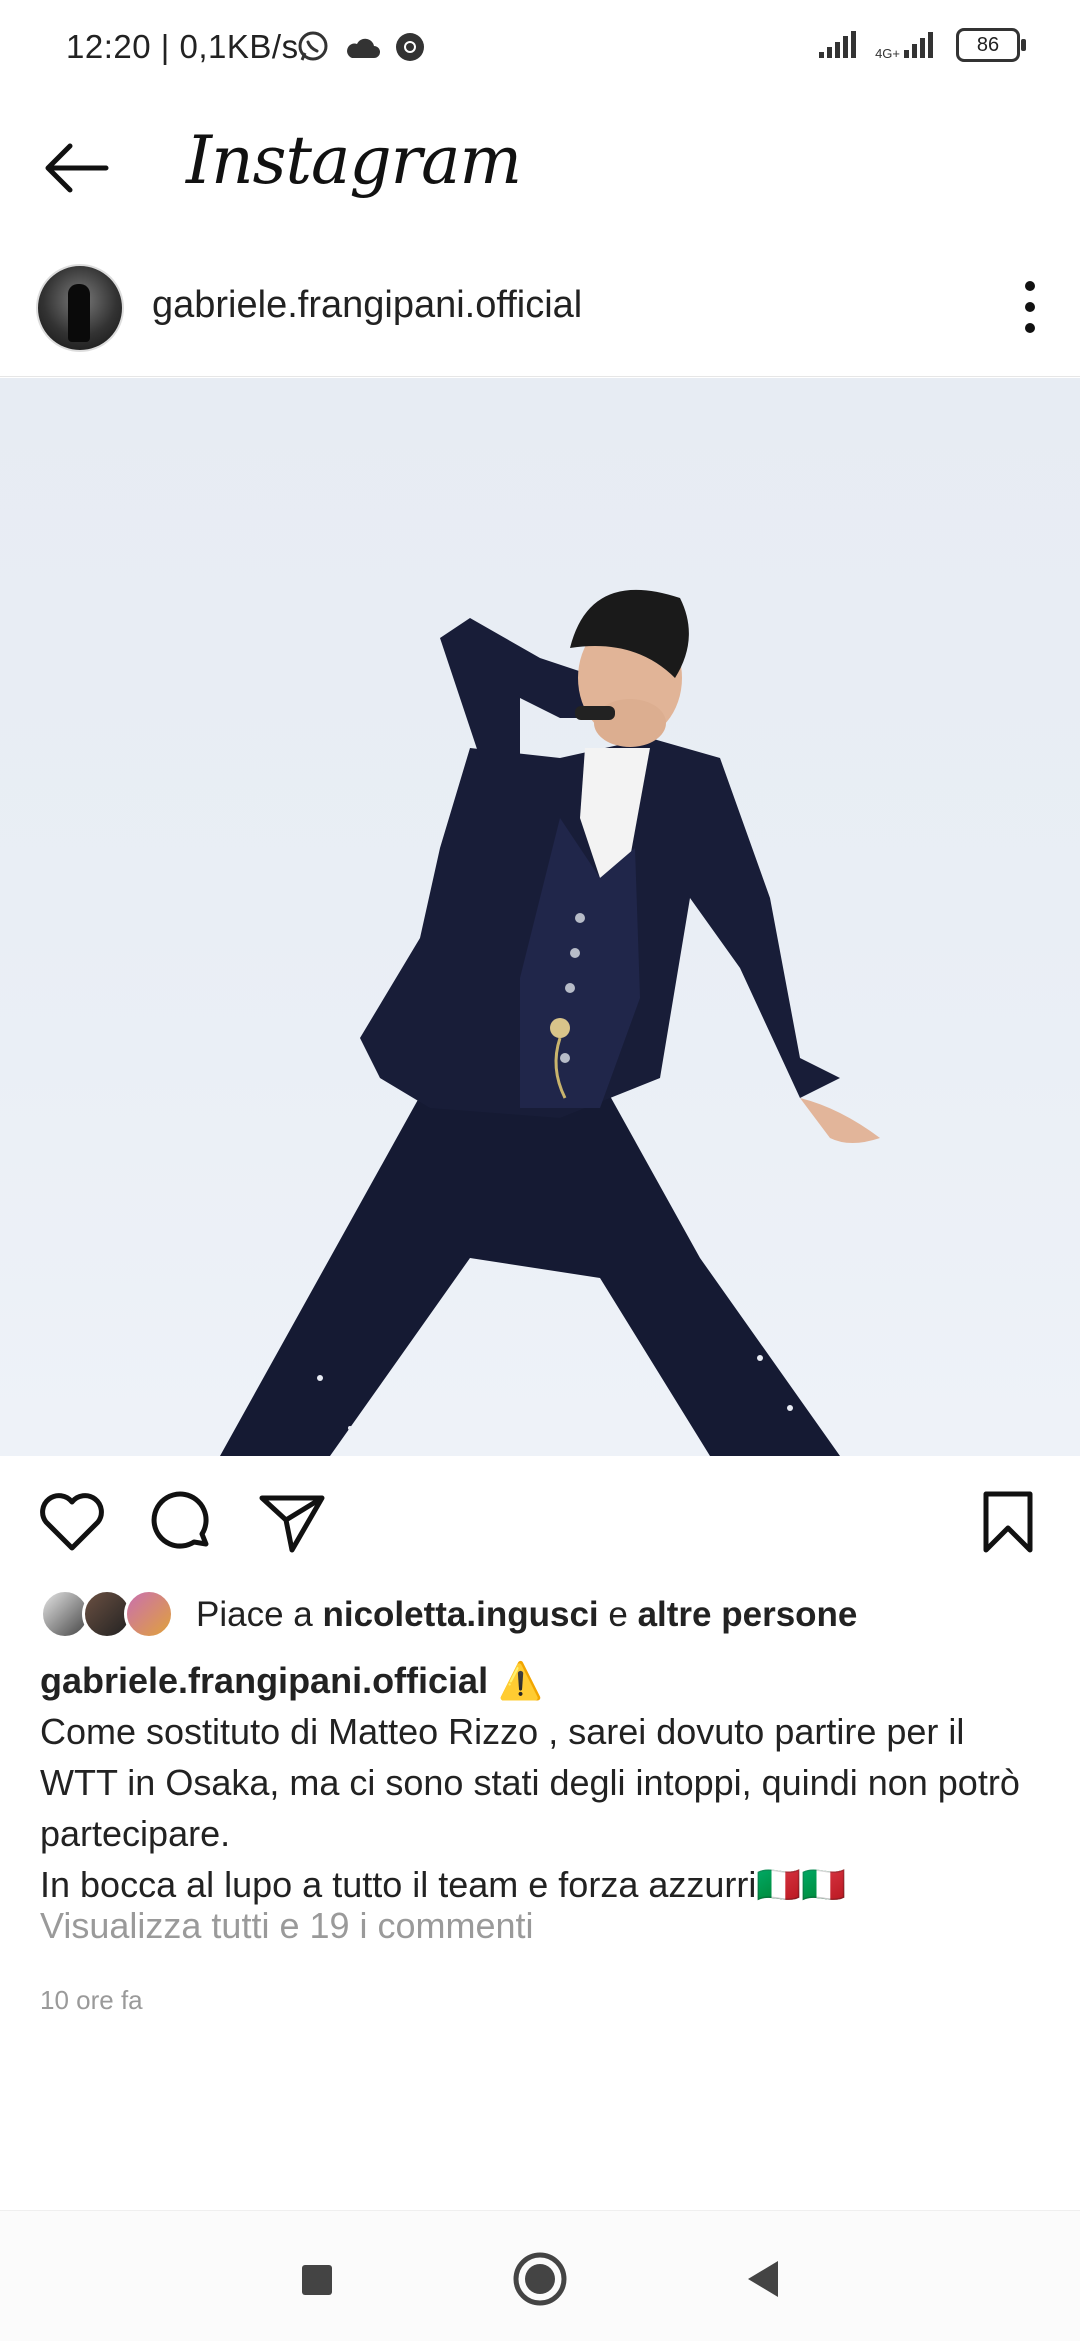 The width and height of the screenshot is (1080, 2341). Describe the element at coordinates (748, 1614) in the screenshot. I see `other-likers-link: altre persone` at that location.